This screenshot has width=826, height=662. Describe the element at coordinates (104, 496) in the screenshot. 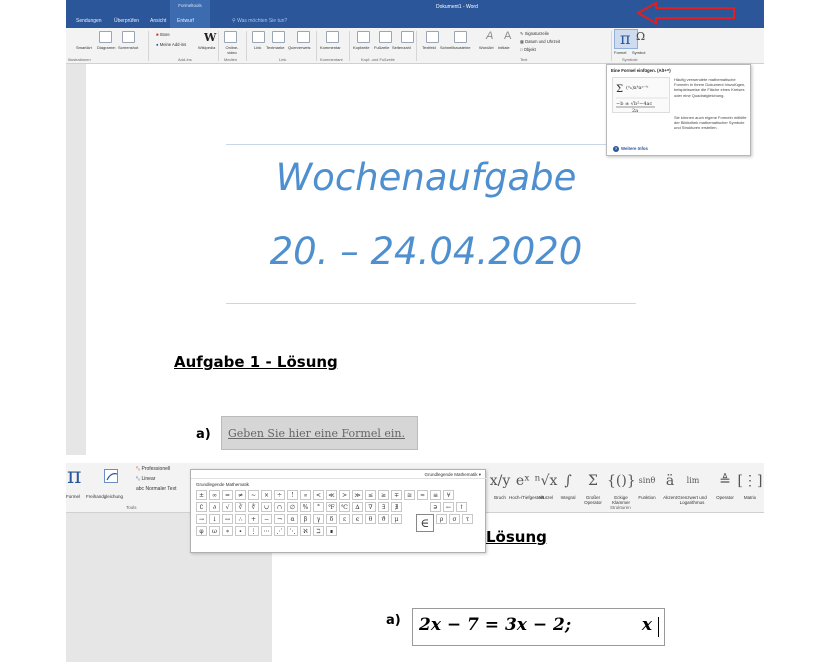

I see `ink-formula-button: Freihandgleichung` at that location.